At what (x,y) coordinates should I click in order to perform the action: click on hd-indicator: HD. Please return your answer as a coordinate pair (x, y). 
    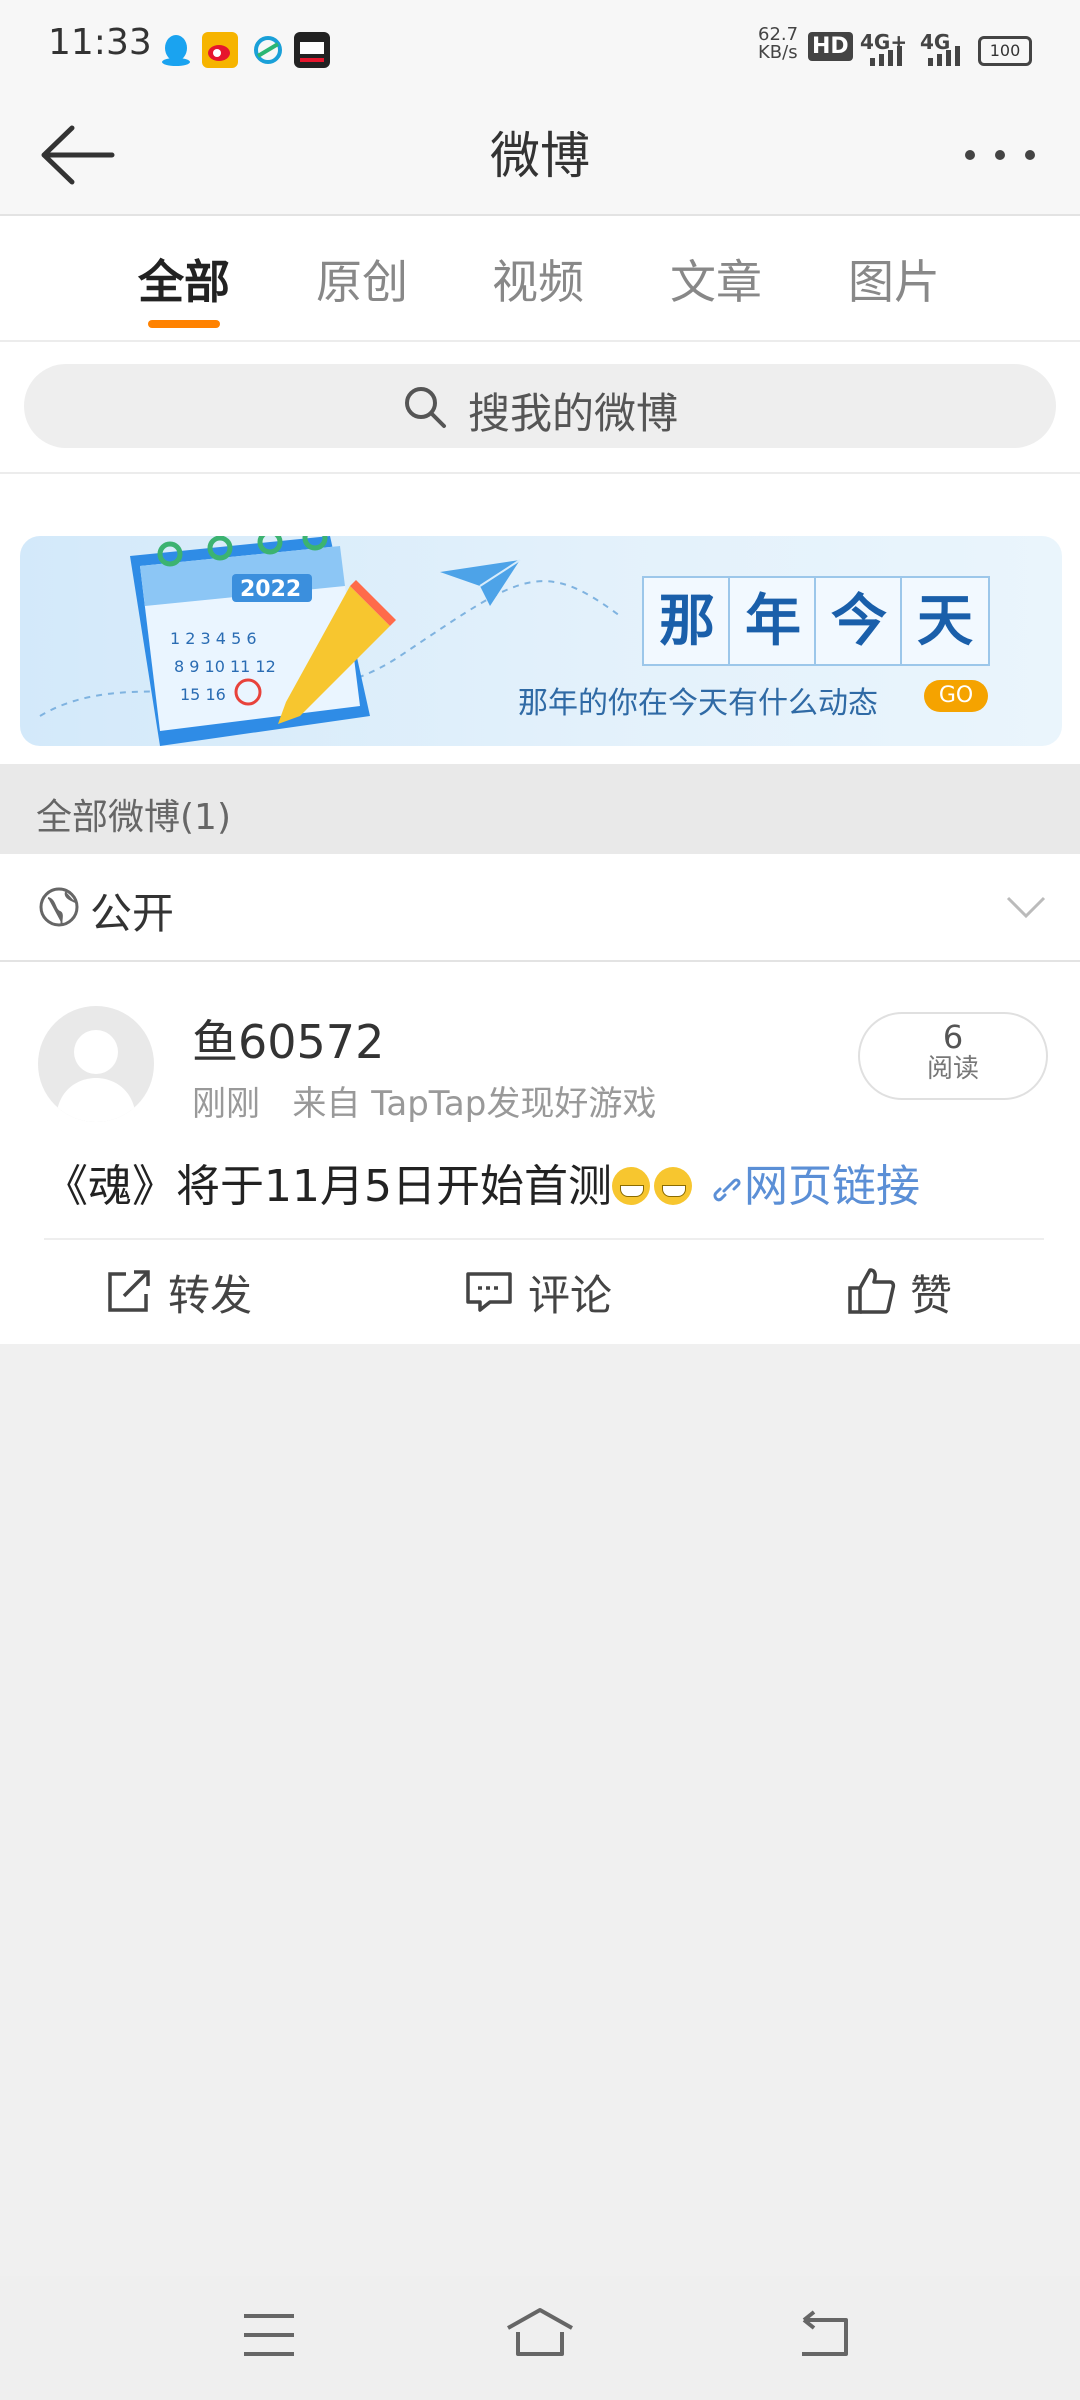
    Looking at the image, I should click on (830, 46).